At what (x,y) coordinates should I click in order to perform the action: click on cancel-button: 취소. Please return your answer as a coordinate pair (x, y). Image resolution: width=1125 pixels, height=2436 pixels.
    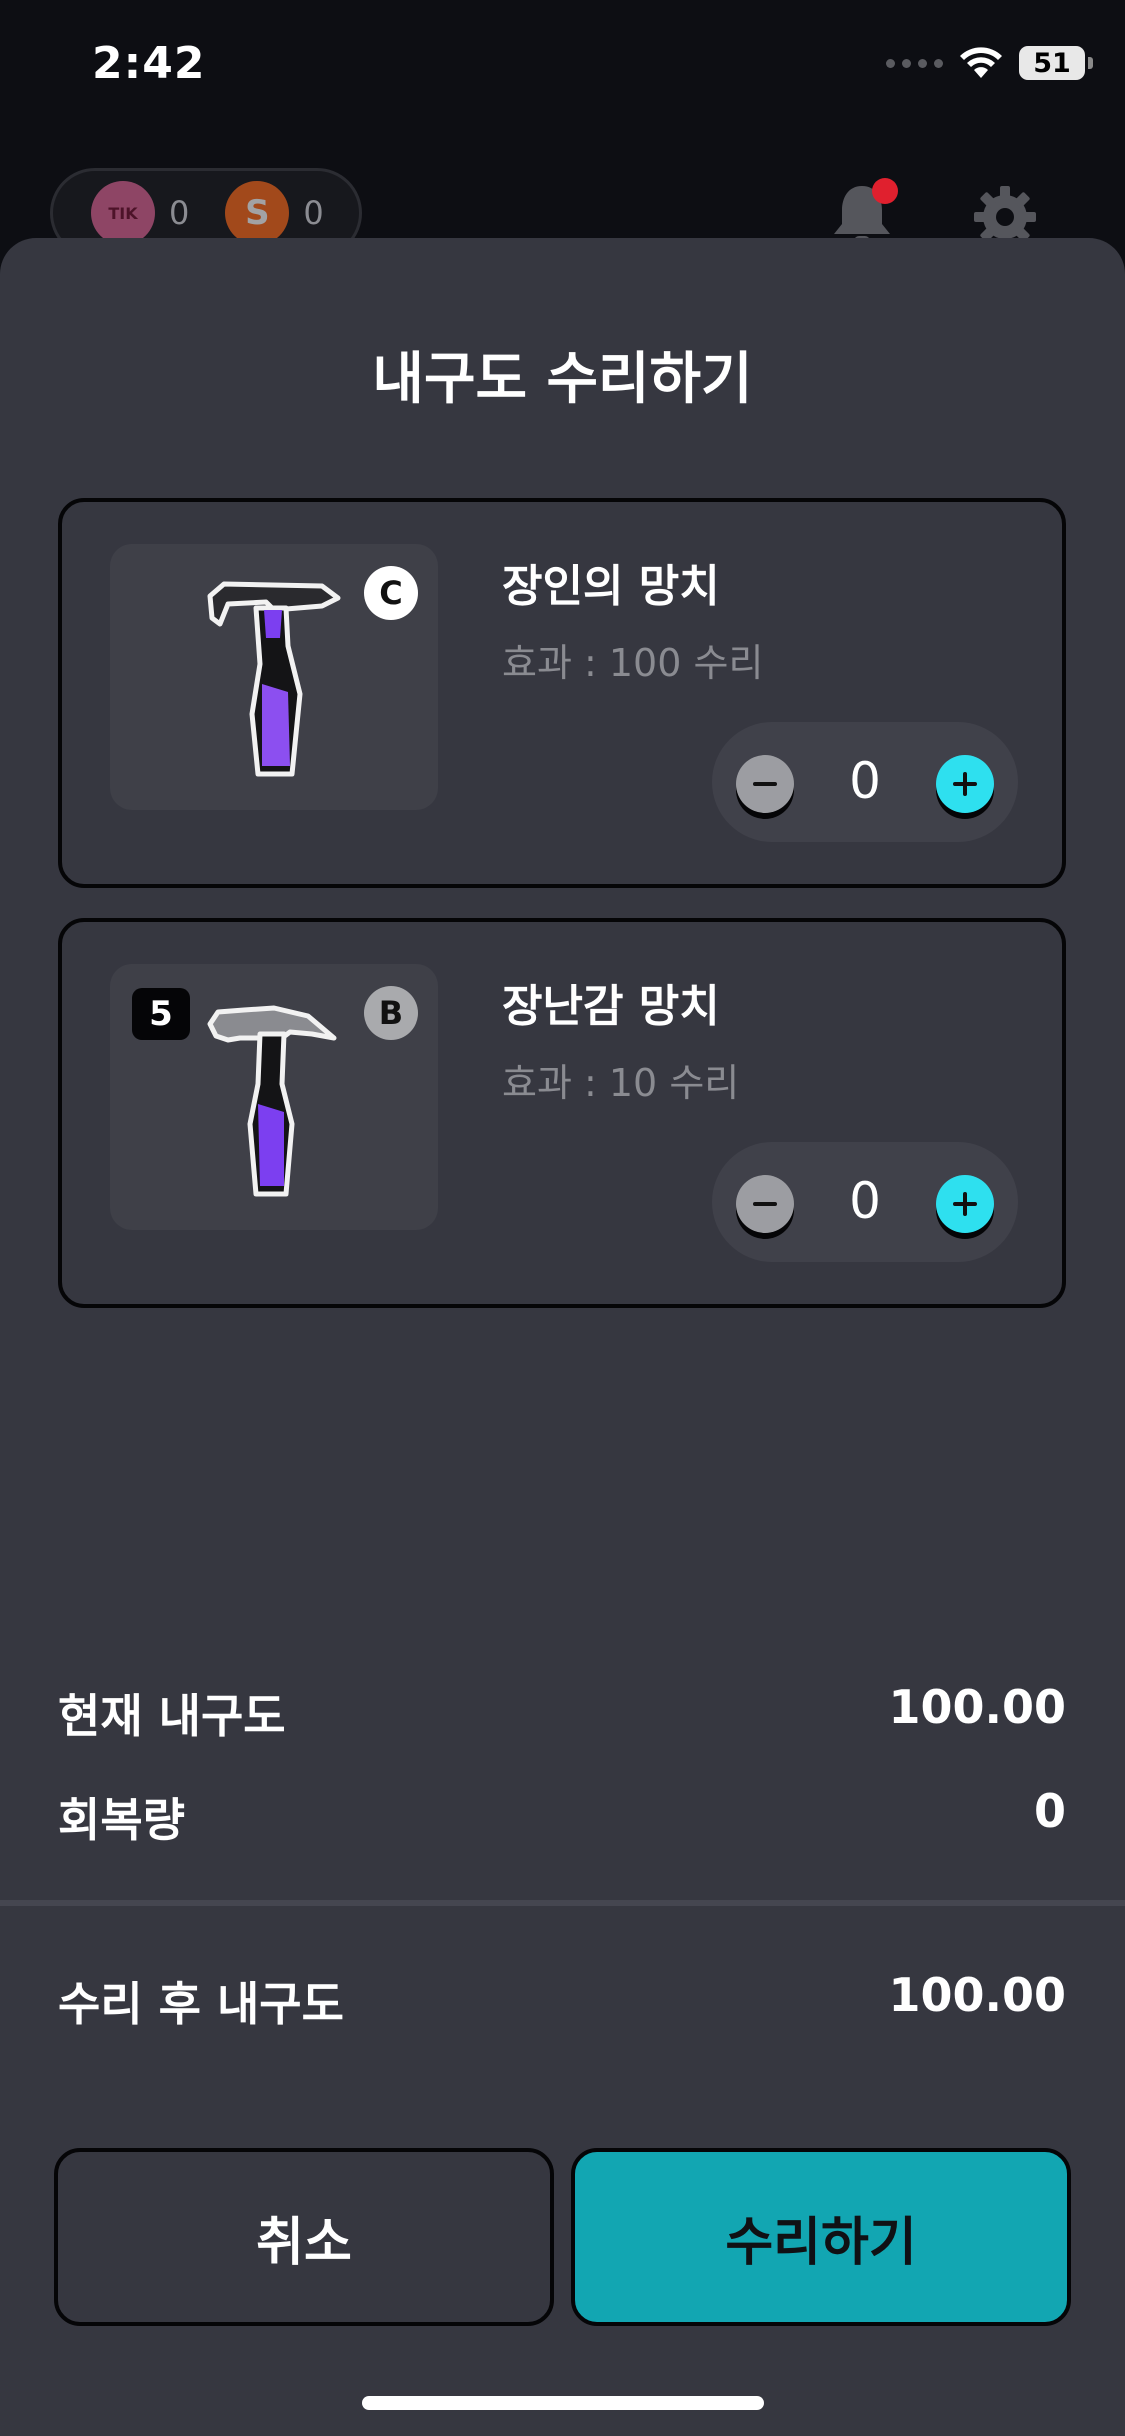
    Looking at the image, I should click on (304, 2237).